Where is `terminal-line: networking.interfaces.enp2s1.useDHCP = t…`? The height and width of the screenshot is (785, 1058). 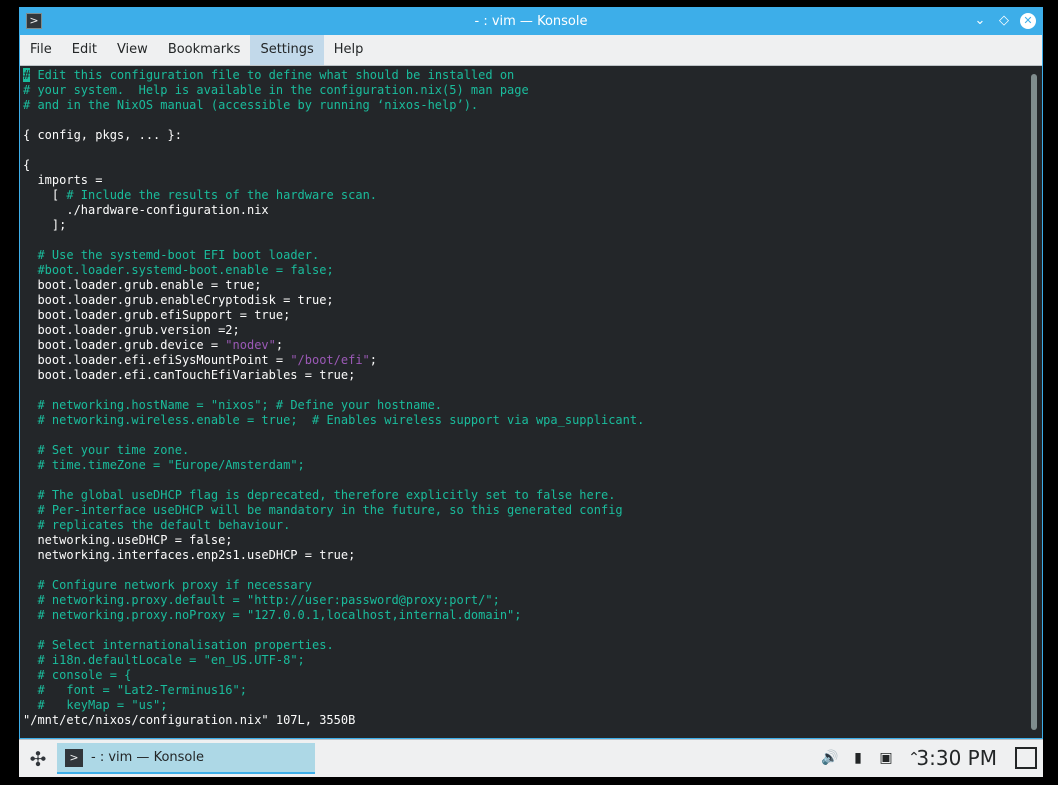
terminal-line: networking.interfaces.enp2s1.useDHCP = t… is located at coordinates (189, 555).